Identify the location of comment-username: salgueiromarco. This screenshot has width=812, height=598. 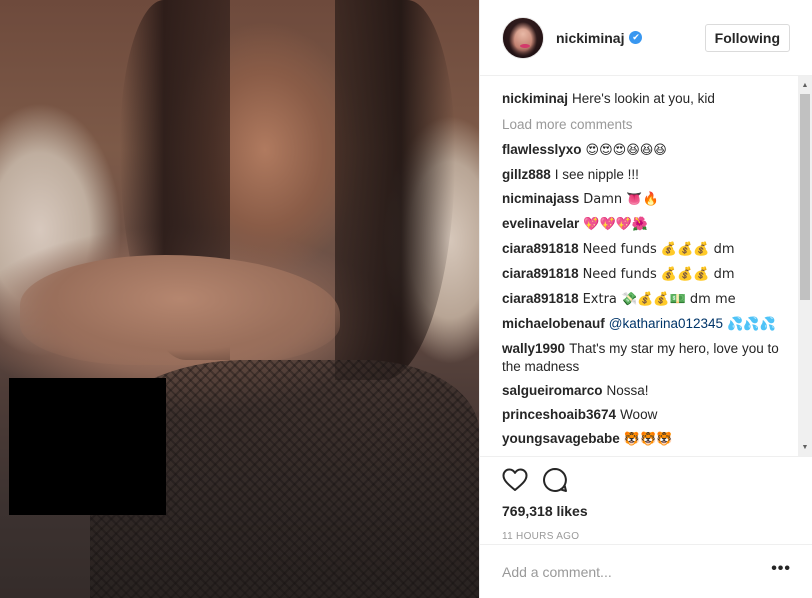
(552, 390).